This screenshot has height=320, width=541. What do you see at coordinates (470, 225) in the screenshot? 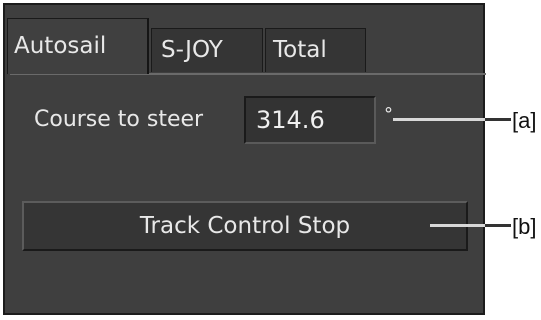
I see `callout-b-leader-line` at bounding box center [470, 225].